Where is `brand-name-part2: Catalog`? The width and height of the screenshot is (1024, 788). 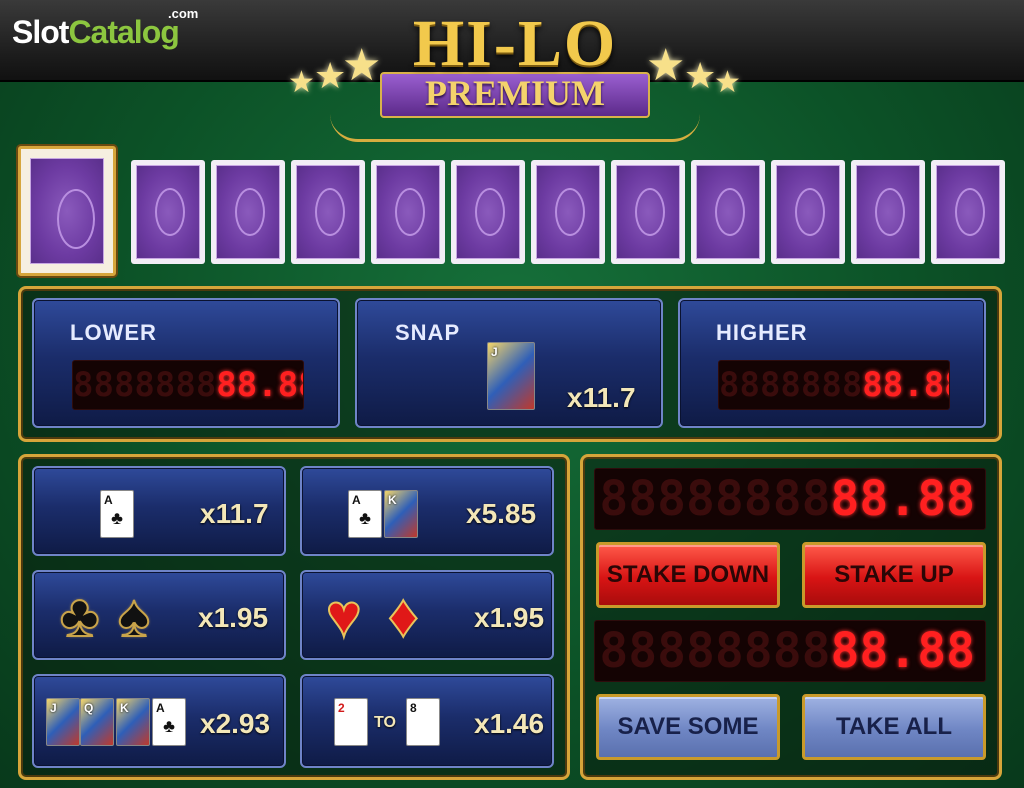 brand-name-part2: Catalog is located at coordinates (123, 32).